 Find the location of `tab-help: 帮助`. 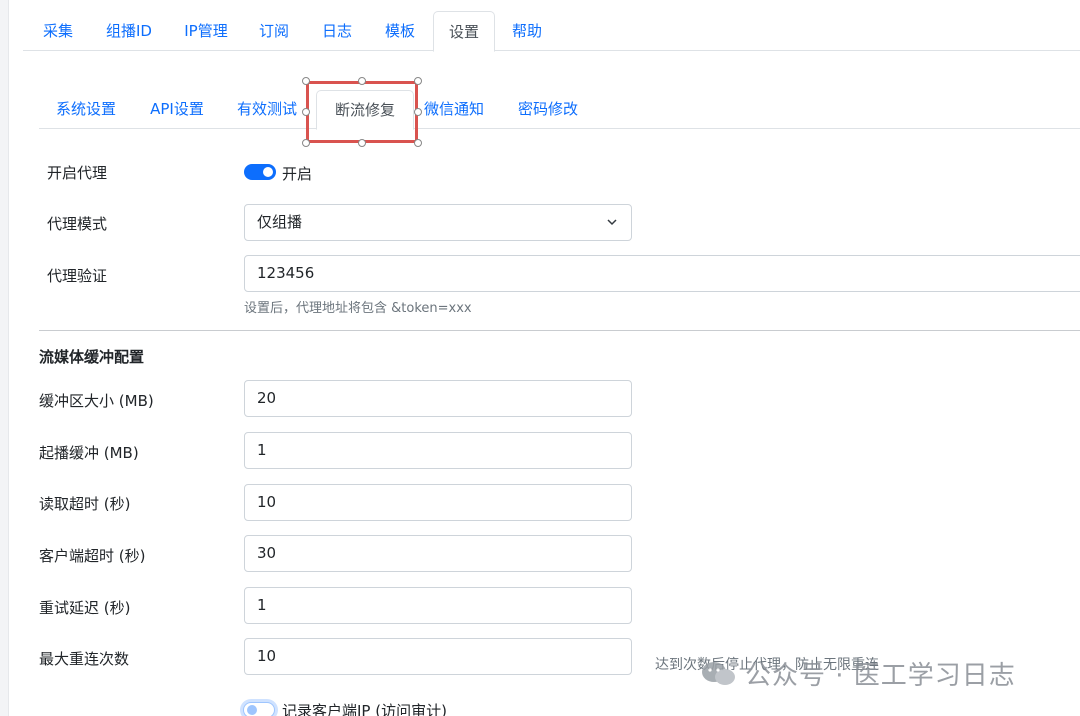

tab-help: 帮助 is located at coordinates (527, 31).